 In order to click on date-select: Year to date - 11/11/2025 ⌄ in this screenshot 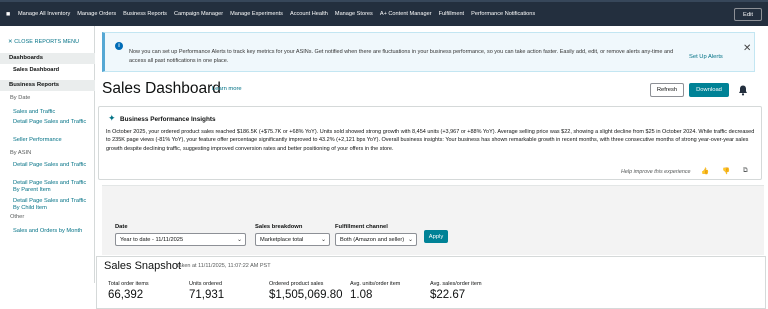, I will do `click(180, 239)`.